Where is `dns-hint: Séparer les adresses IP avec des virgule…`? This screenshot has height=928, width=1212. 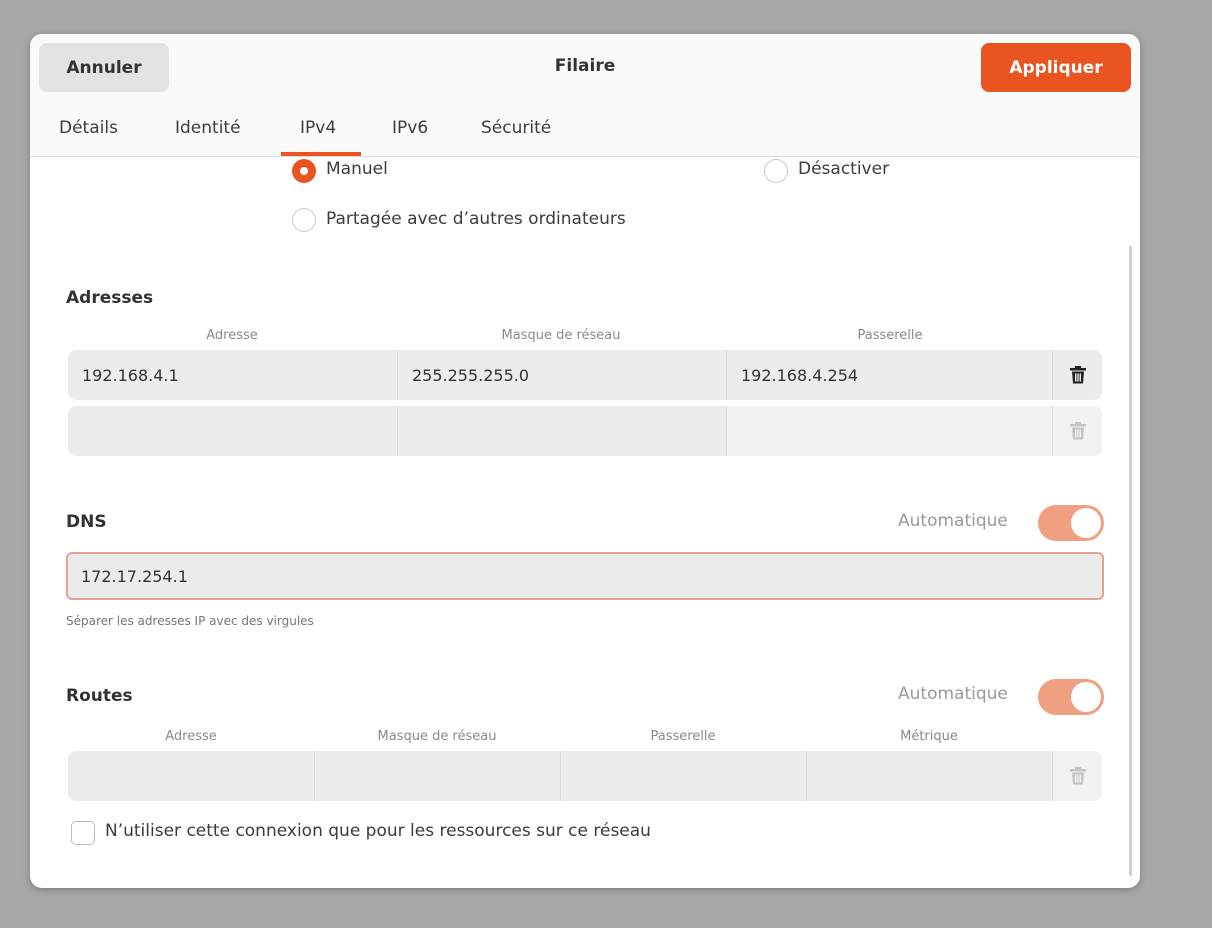 dns-hint: Séparer les adresses IP avec des virgule… is located at coordinates (190, 621).